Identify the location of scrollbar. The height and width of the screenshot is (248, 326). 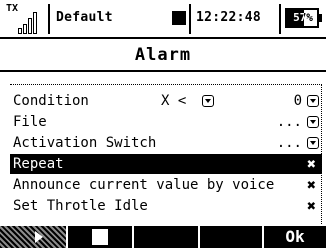
(322, 154).